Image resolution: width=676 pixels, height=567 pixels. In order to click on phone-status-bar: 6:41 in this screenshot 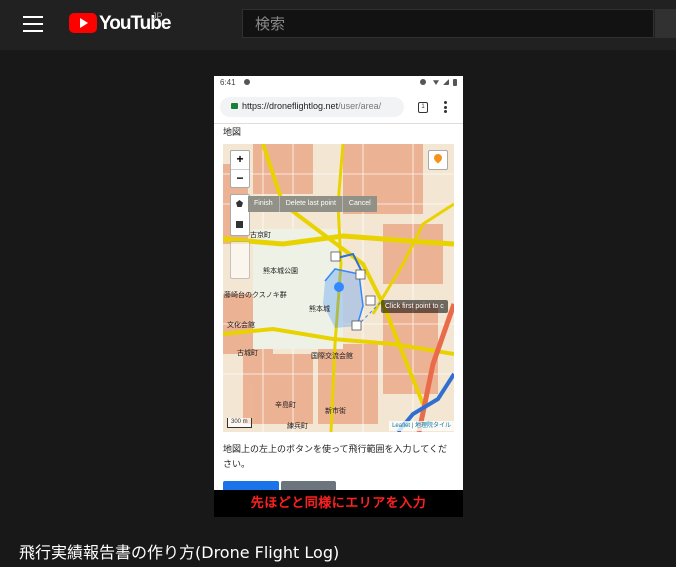, I will do `click(338, 83)`.